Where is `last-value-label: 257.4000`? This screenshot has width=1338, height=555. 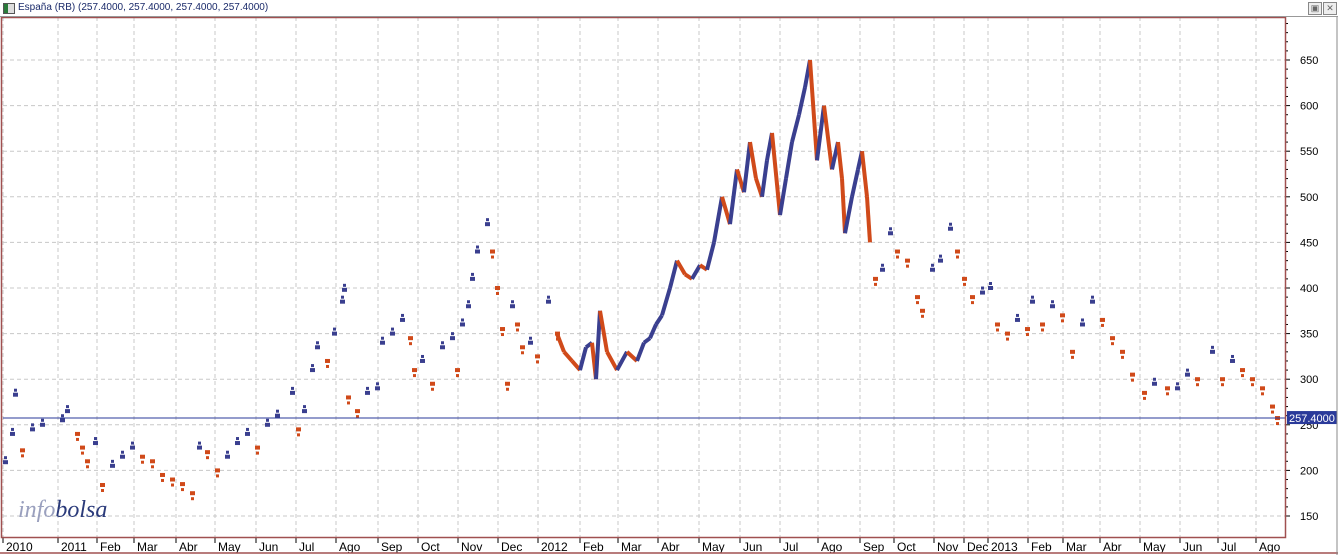
last-value-label: 257.4000 is located at coordinates (1312, 419).